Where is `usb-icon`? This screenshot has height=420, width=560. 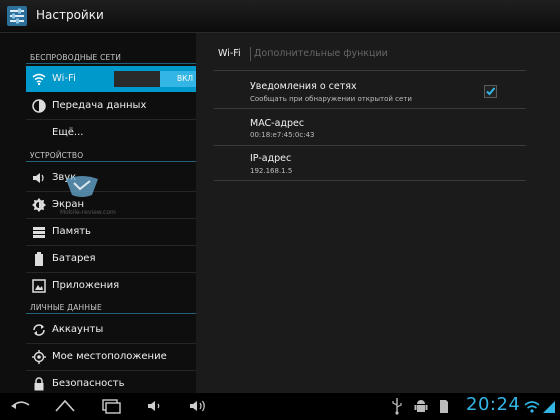 usb-icon is located at coordinates (397, 406).